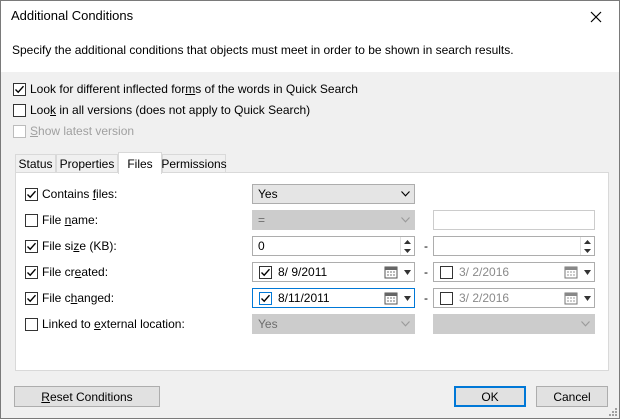 Image resolution: width=620 pixels, height=419 pixels. I want to click on file-changed-from-datepicker: 8/11/2011, so click(333, 298).